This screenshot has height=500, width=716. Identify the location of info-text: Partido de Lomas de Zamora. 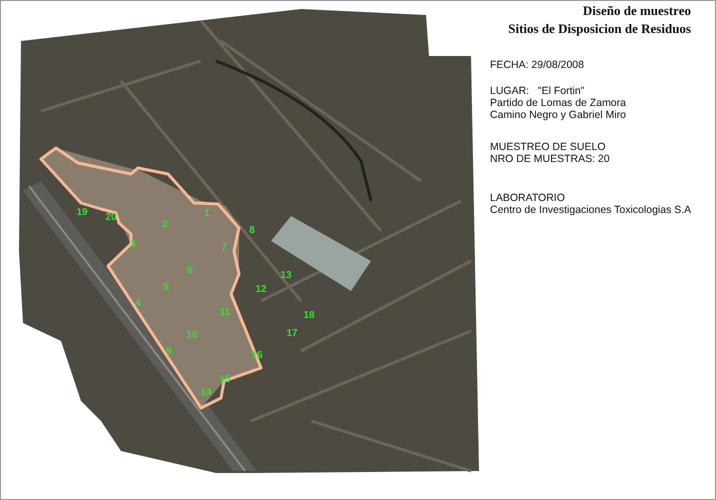
(558, 103).